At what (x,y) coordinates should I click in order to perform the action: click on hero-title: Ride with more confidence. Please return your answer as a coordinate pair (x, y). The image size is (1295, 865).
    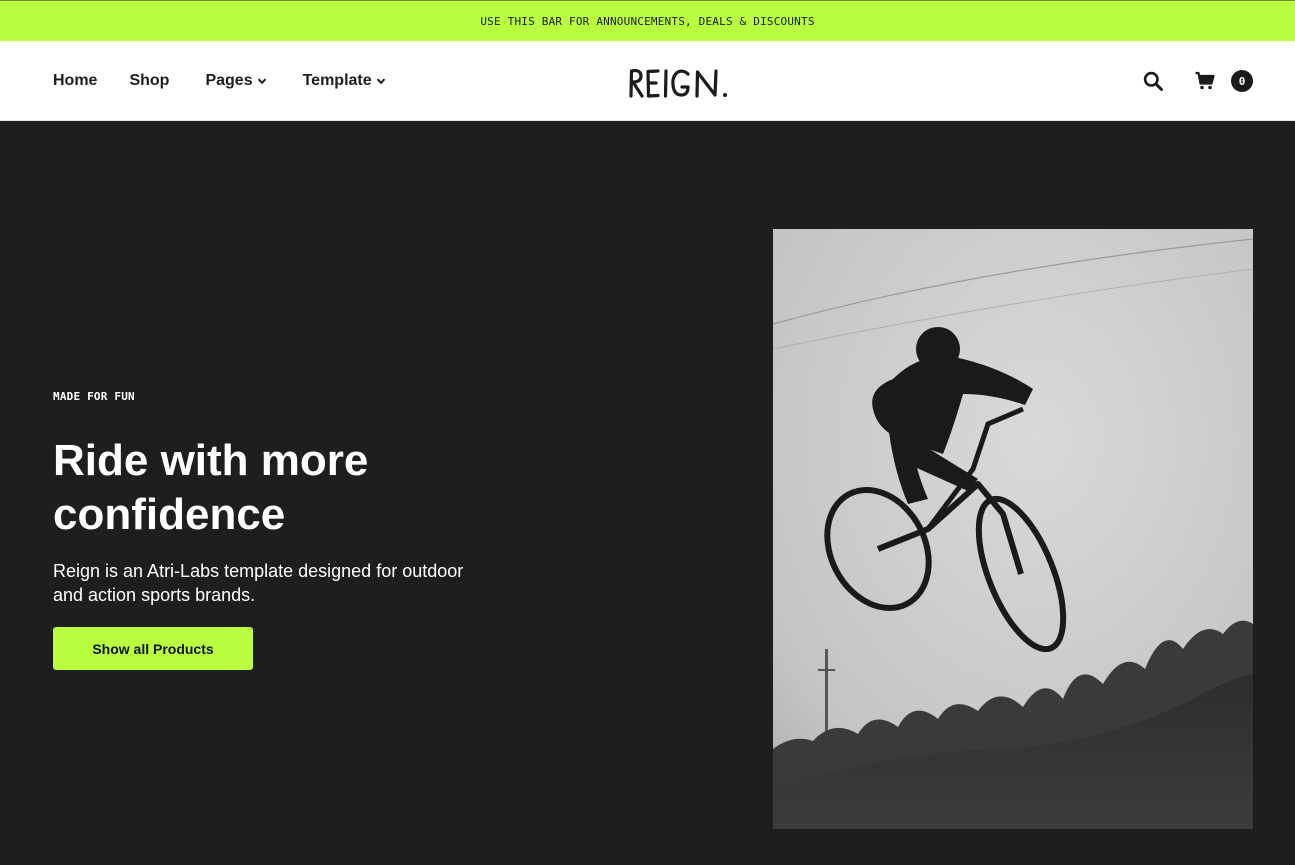
    Looking at the image, I should click on (211, 487).